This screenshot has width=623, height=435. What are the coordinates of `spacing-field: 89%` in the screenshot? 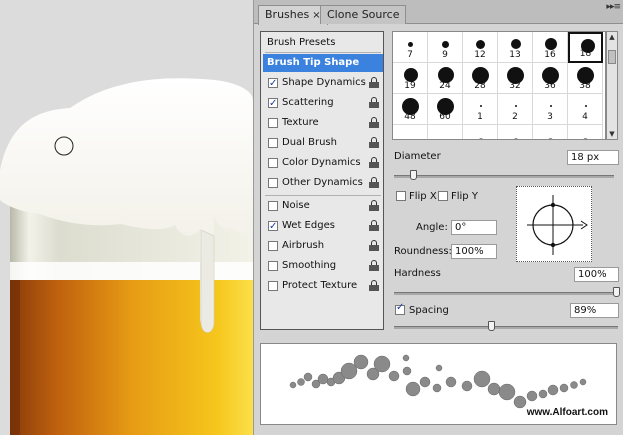 It's located at (594, 310).